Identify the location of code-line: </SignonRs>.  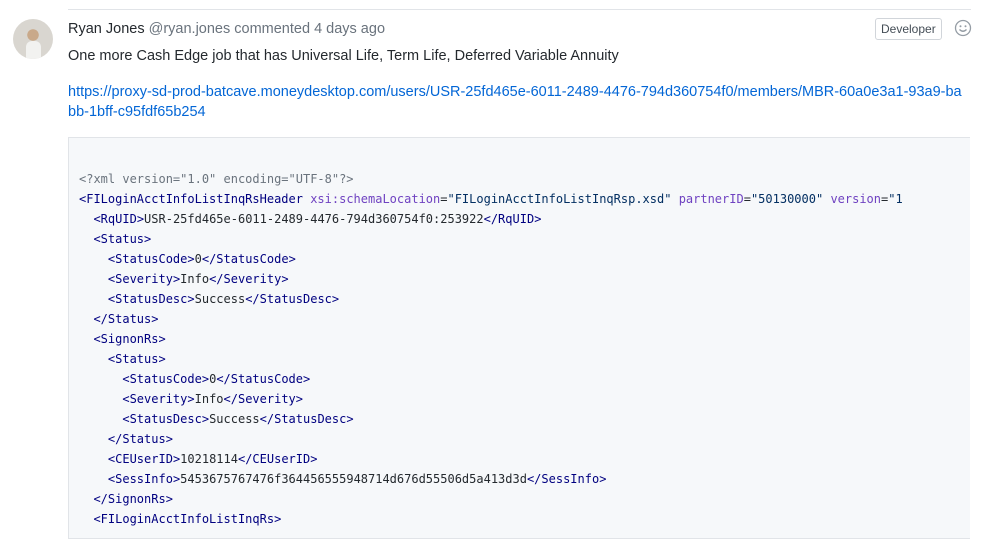
(133, 499).